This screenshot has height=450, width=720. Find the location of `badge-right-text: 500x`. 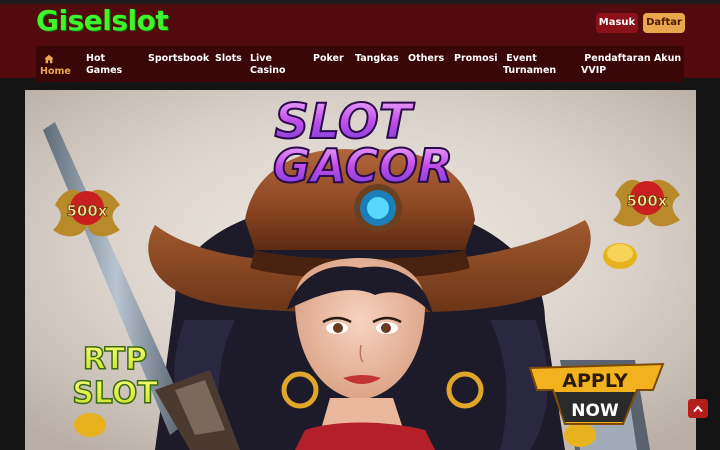

badge-right-text: 500x is located at coordinates (647, 201).